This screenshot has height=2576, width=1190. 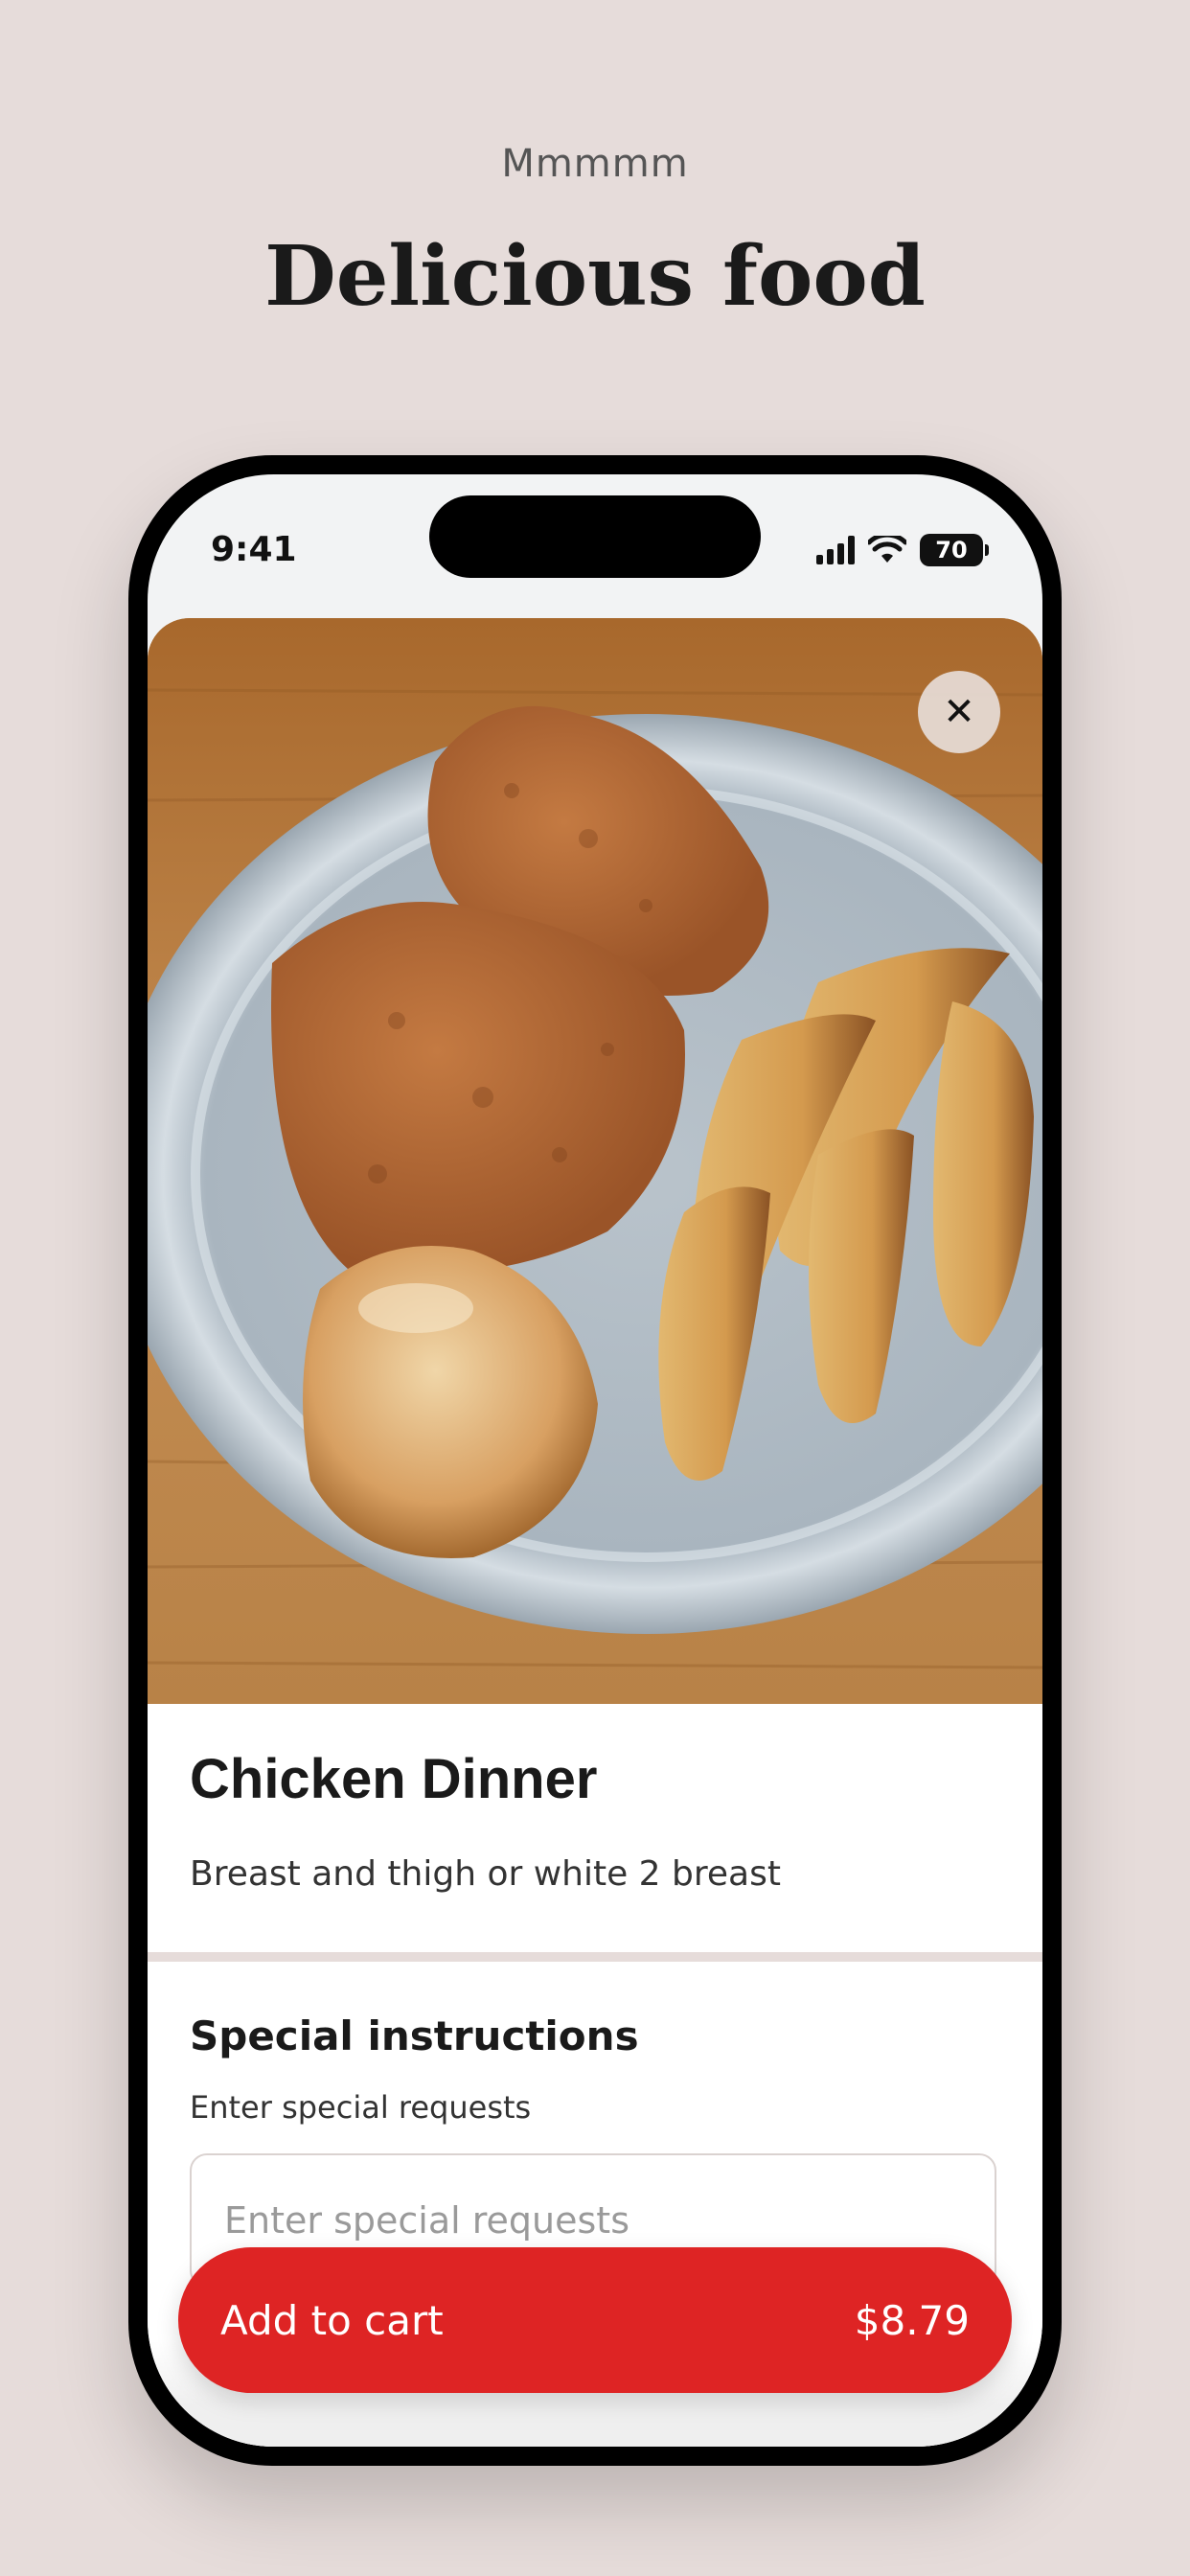 What do you see at coordinates (595, 276) in the screenshot?
I see `promo-headline: Delicious food` at bounding box center [595, 276].